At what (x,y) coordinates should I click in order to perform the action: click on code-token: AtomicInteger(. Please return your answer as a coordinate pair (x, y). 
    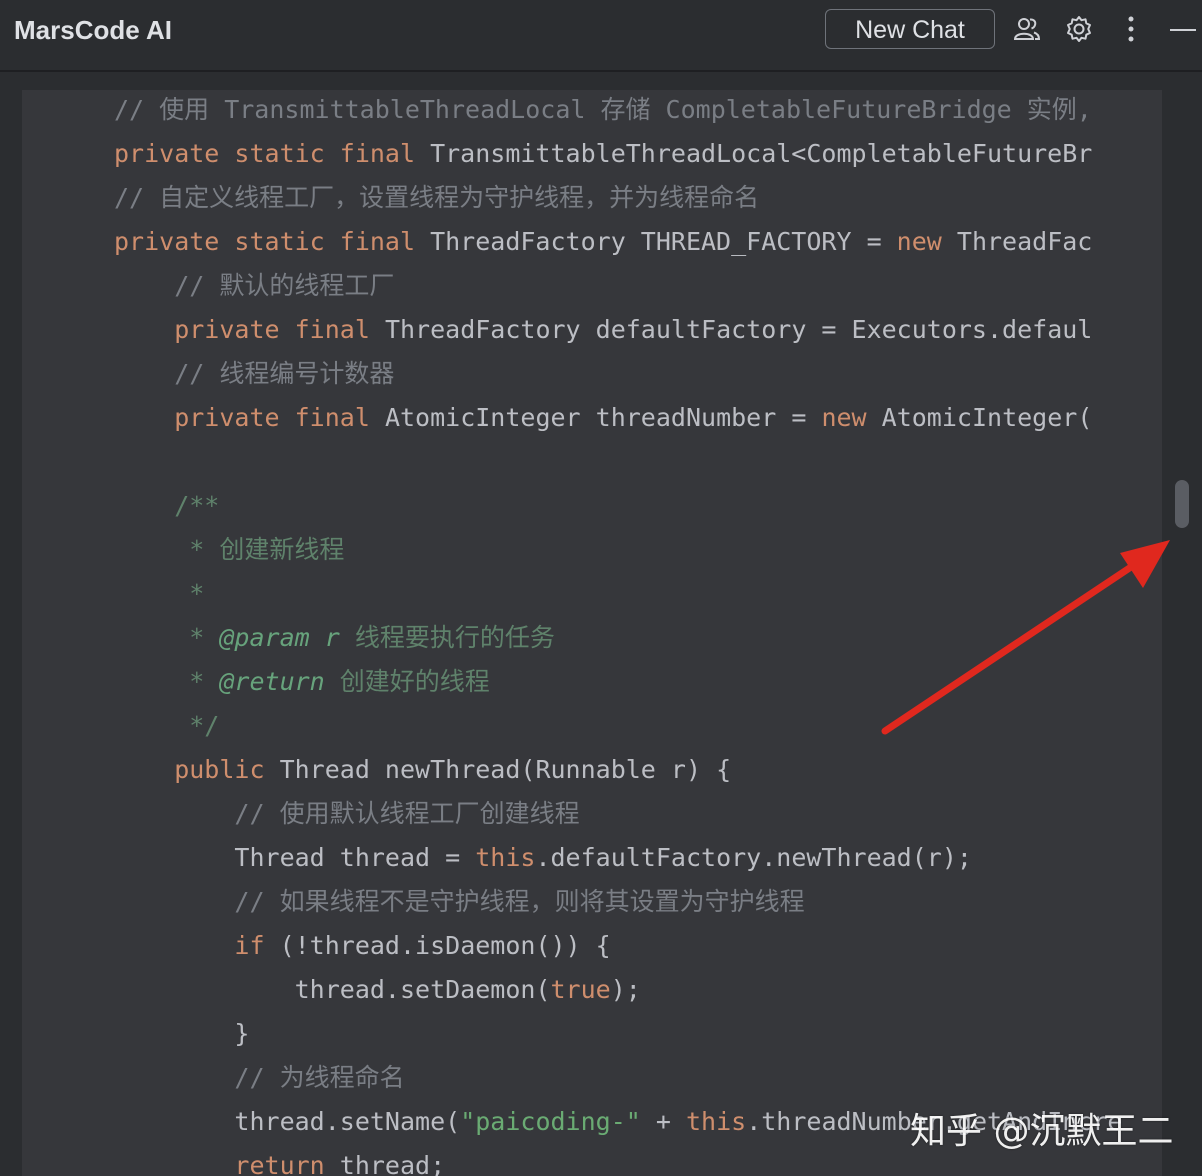
    Looking at the image, I should click on (987, 417).